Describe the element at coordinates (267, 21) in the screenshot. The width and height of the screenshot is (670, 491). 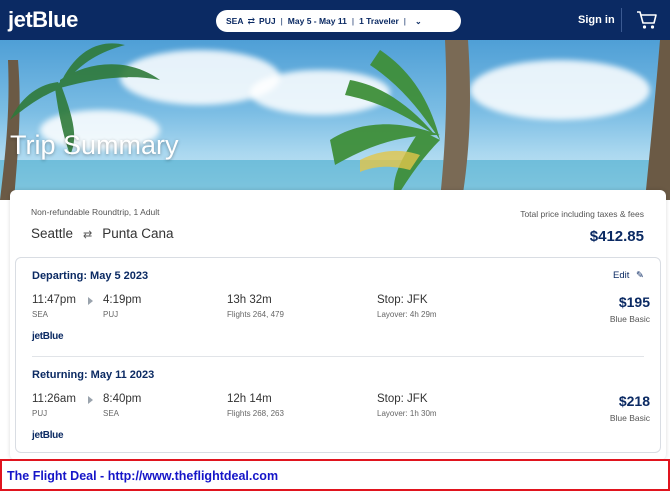
I see `destination-code: PUJ` at that location.